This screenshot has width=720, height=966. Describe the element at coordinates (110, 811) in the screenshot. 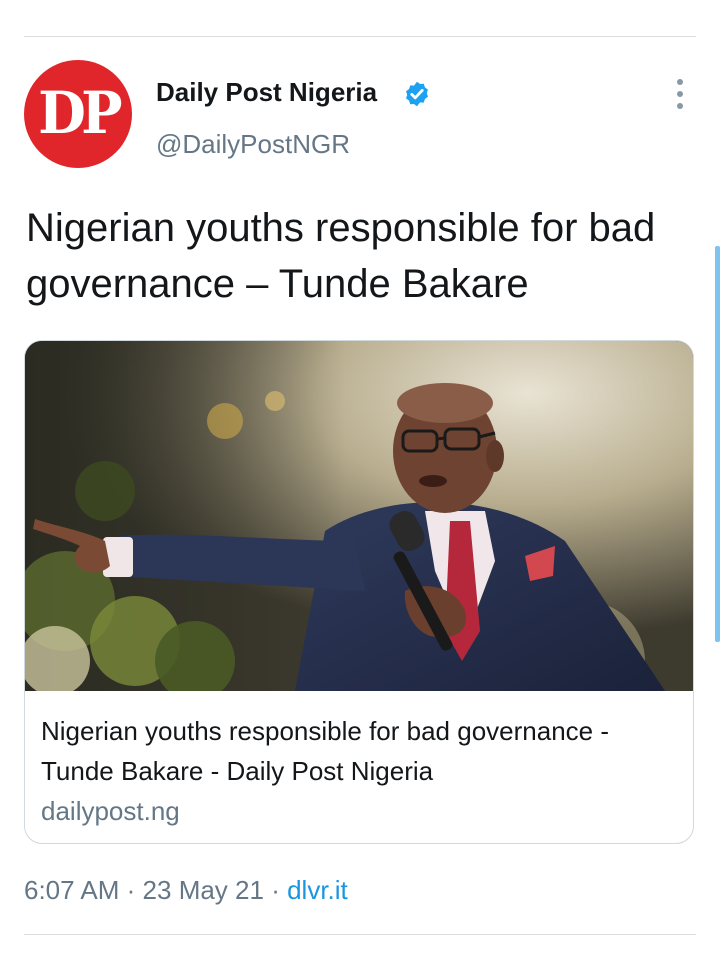

I see `card-domain: dailypost.ng` at that location.